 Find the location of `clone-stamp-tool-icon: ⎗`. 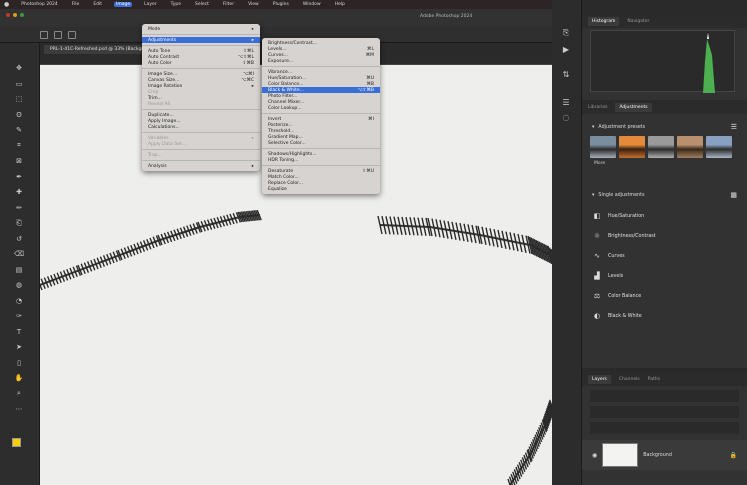

clone-stamp-tool-icon: ⎗ is located at coordinates (19, 223).